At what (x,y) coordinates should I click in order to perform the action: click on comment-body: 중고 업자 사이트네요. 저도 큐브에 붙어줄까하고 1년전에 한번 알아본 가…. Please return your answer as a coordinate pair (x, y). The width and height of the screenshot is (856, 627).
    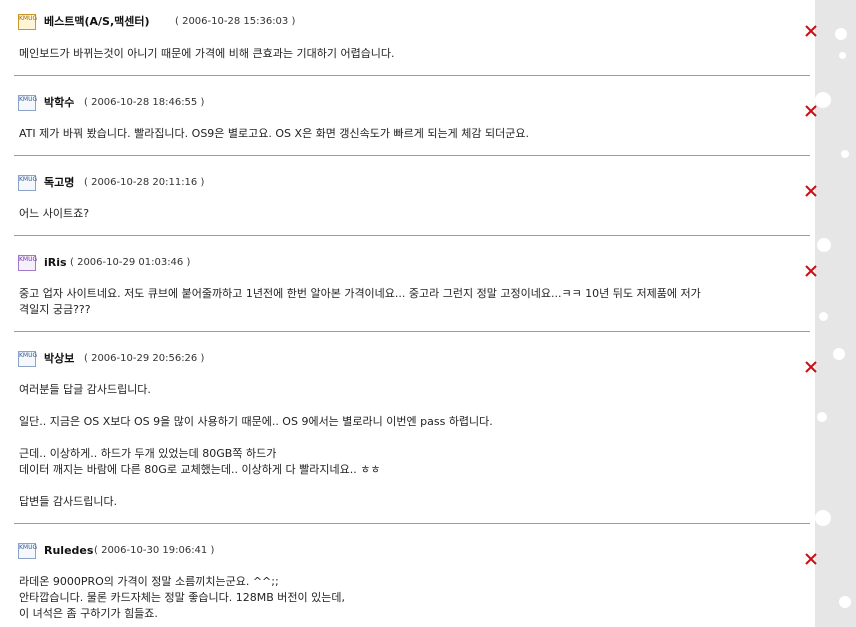
    Looking at the image, I should click on (360, 301).